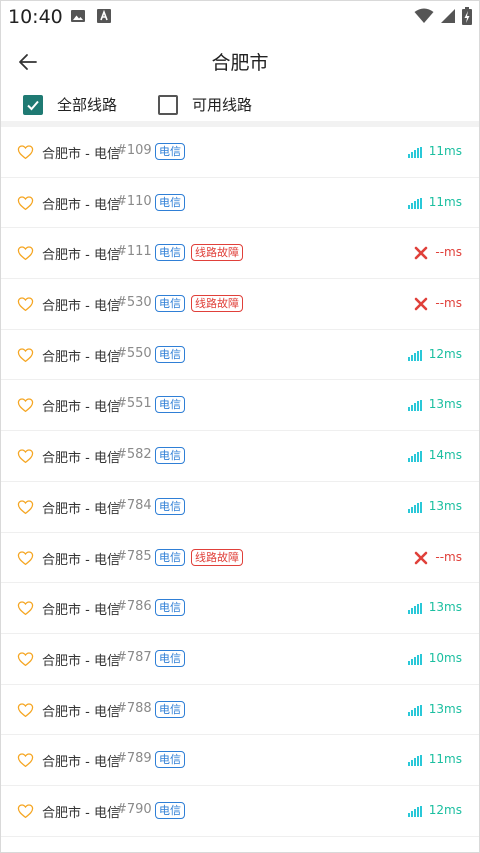 The width and height of the screenshot is (480, 853). I want to click on route-row: 合肥市 - 电信 #110 电信 11ms, so click(240, 203).